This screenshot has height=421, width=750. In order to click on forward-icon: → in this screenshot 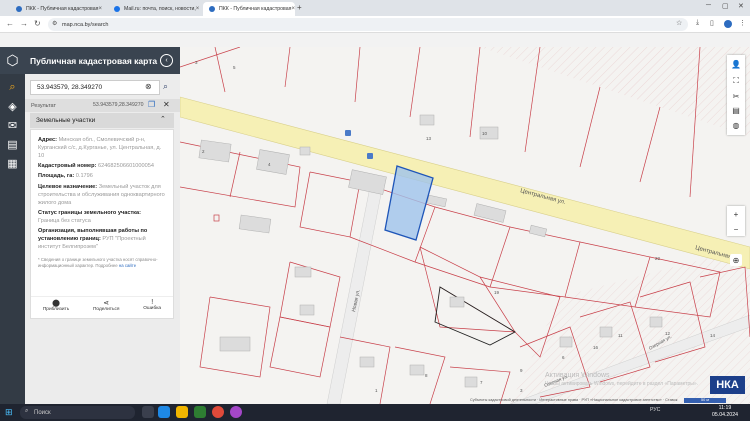, I will do `click(24, 23)`.